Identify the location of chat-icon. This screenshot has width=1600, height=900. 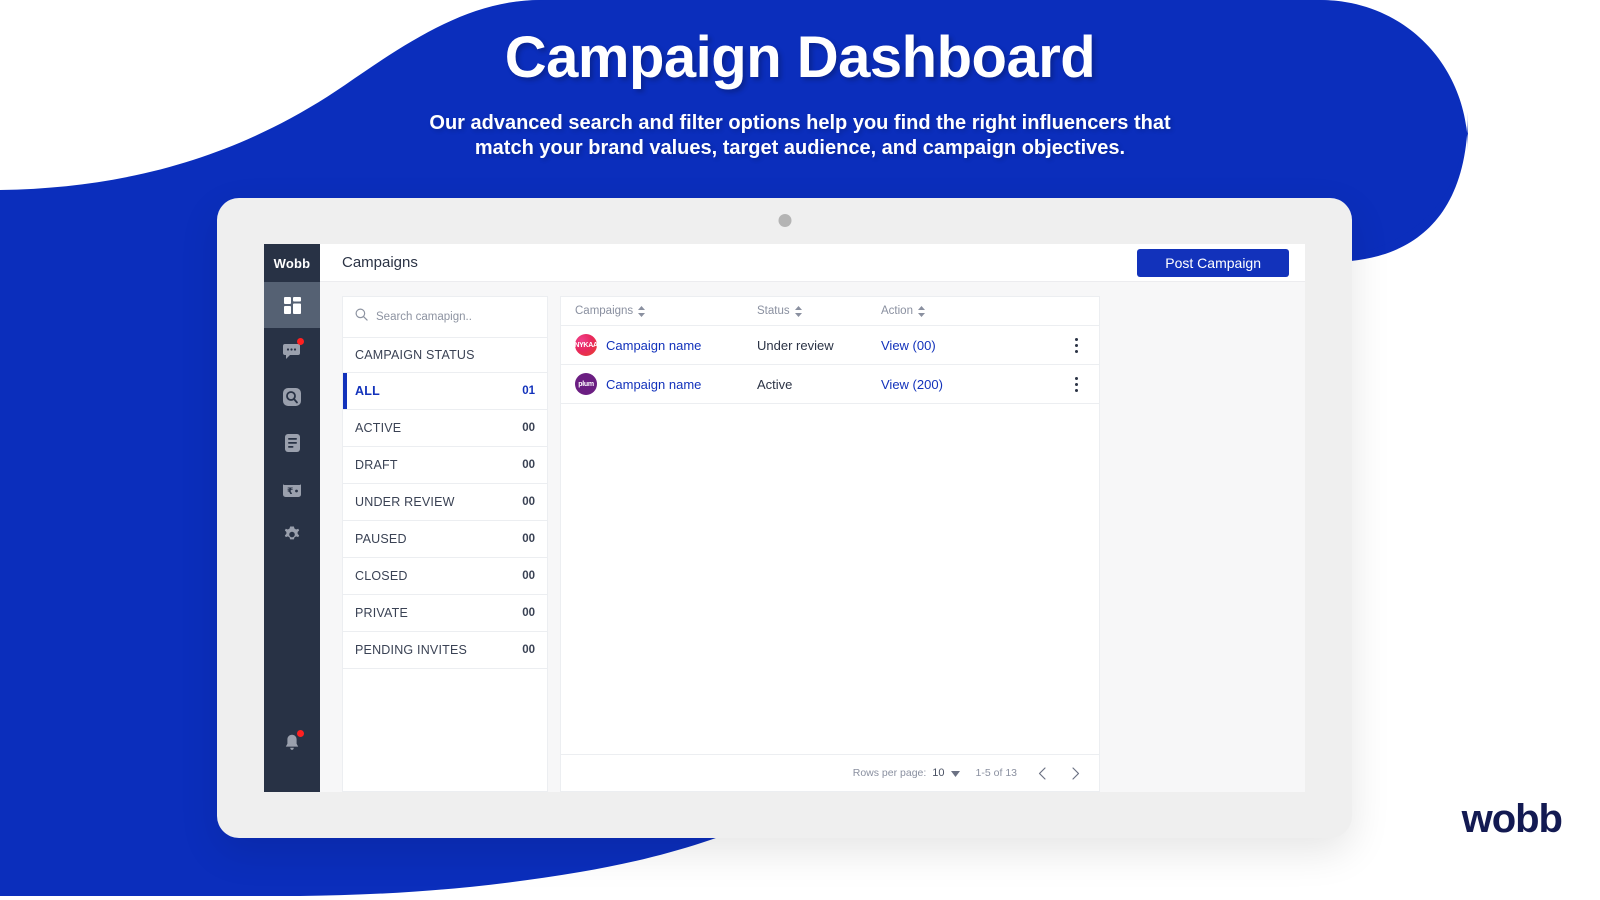
(292, 351).